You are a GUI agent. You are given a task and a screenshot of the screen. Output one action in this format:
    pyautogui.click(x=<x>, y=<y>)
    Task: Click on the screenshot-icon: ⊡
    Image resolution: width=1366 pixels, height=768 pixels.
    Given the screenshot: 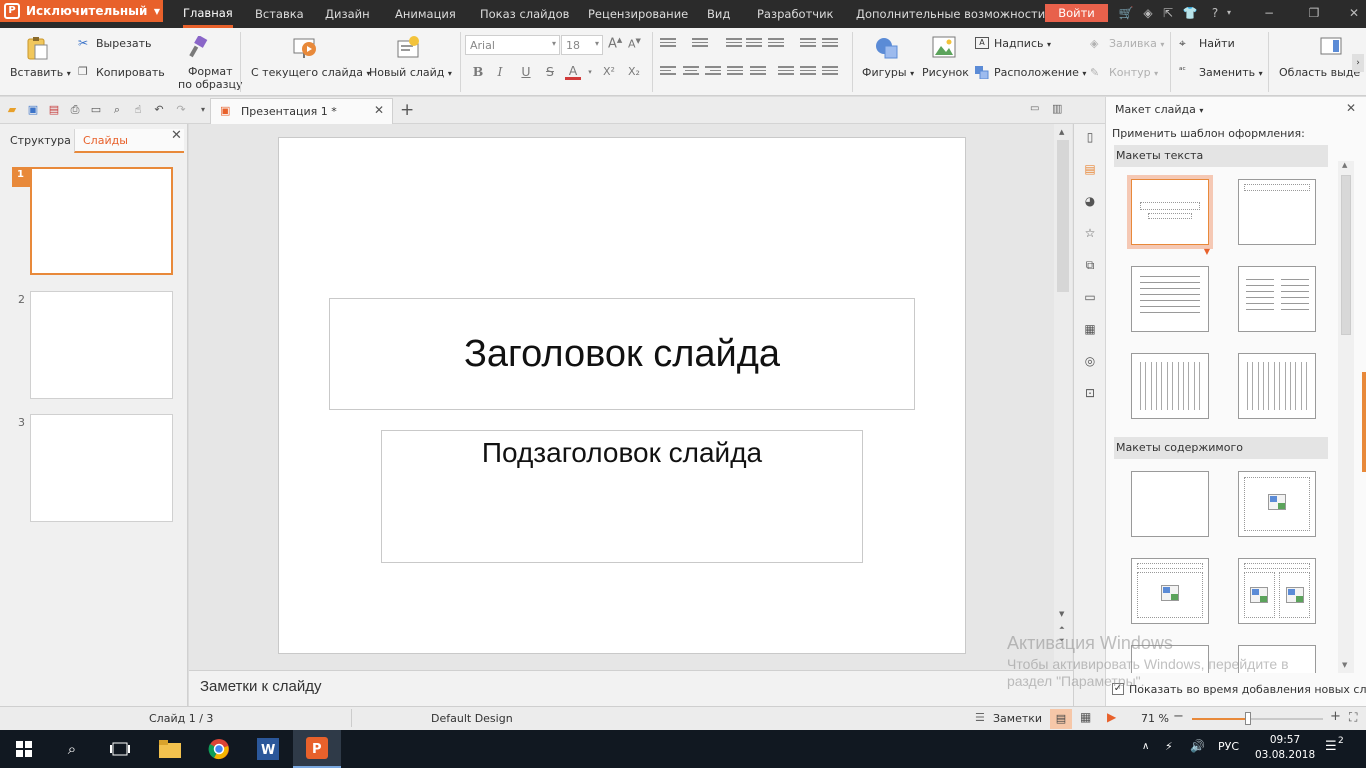 What is the action you would take?
    pyautogui.click(x=1090, y=393)
    